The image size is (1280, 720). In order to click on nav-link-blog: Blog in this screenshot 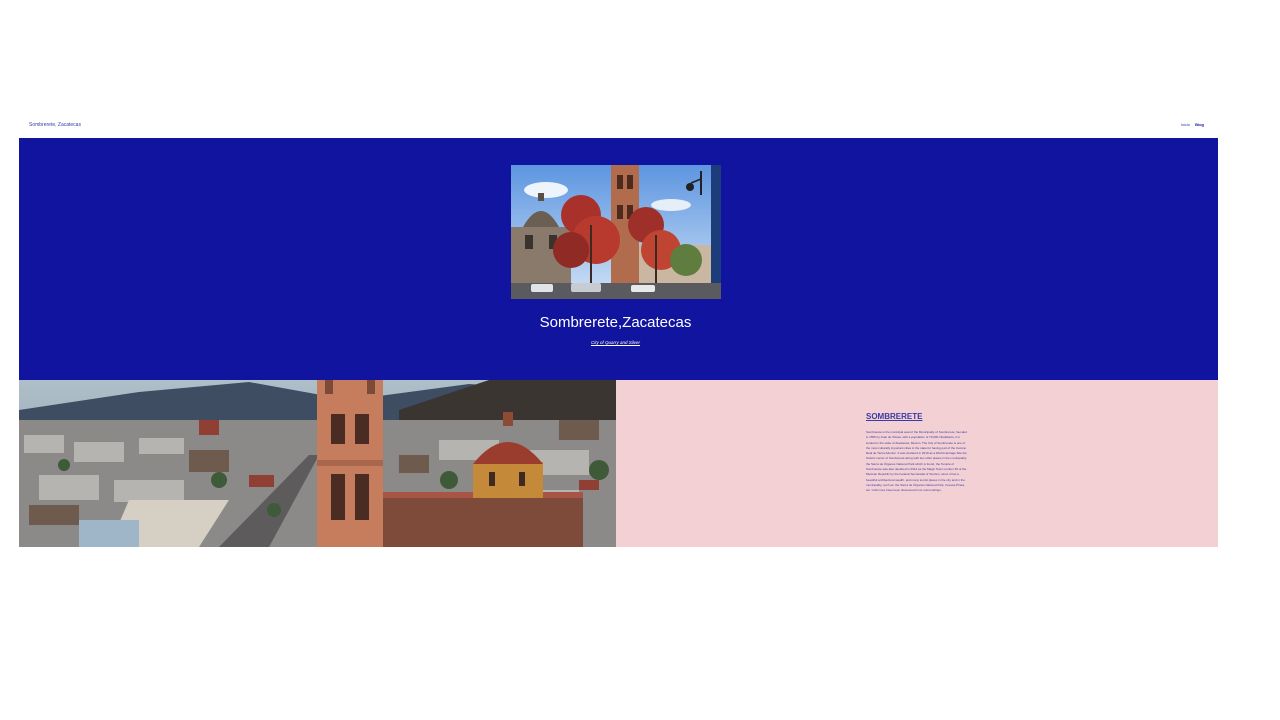, I will do `click(1199, 124)`.